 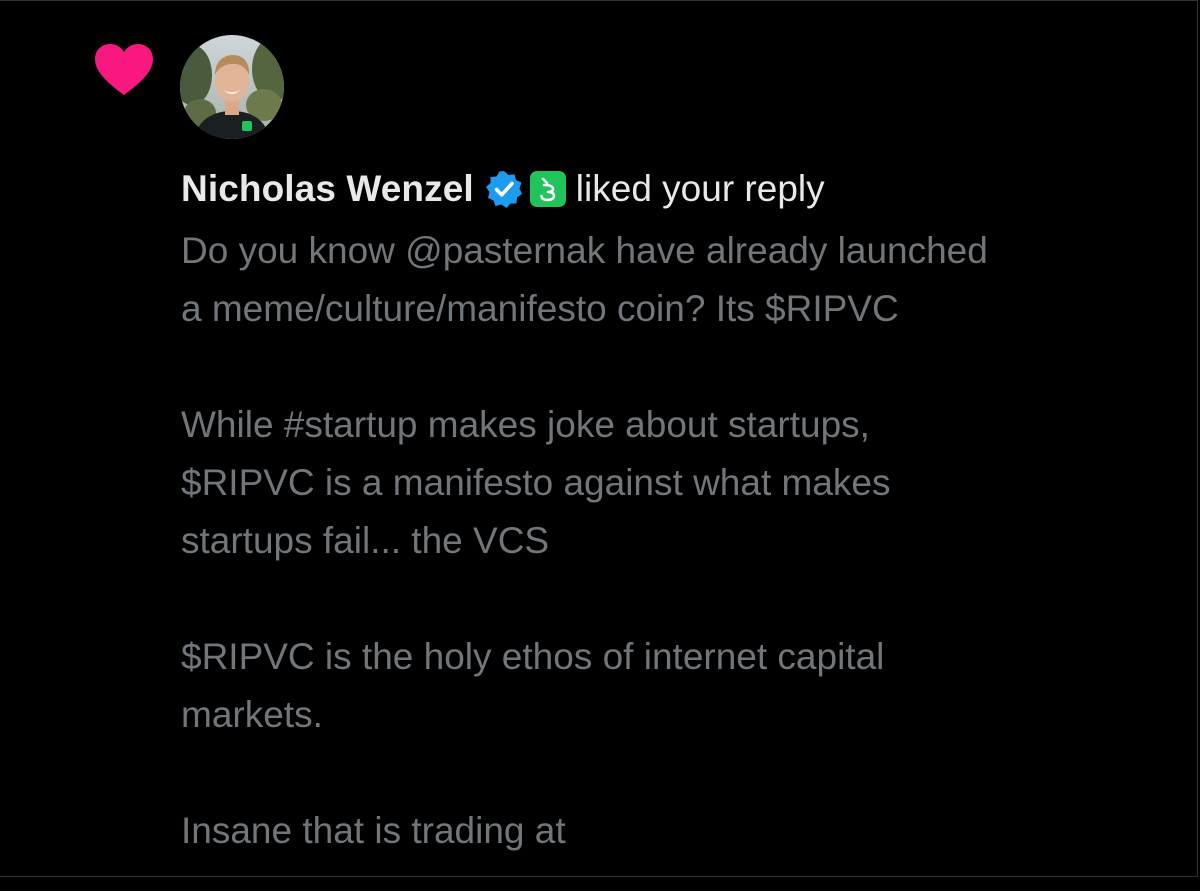 I want to click on notification-header: Nicholas Wenzel liked your reply, so click(x=503, y=189).